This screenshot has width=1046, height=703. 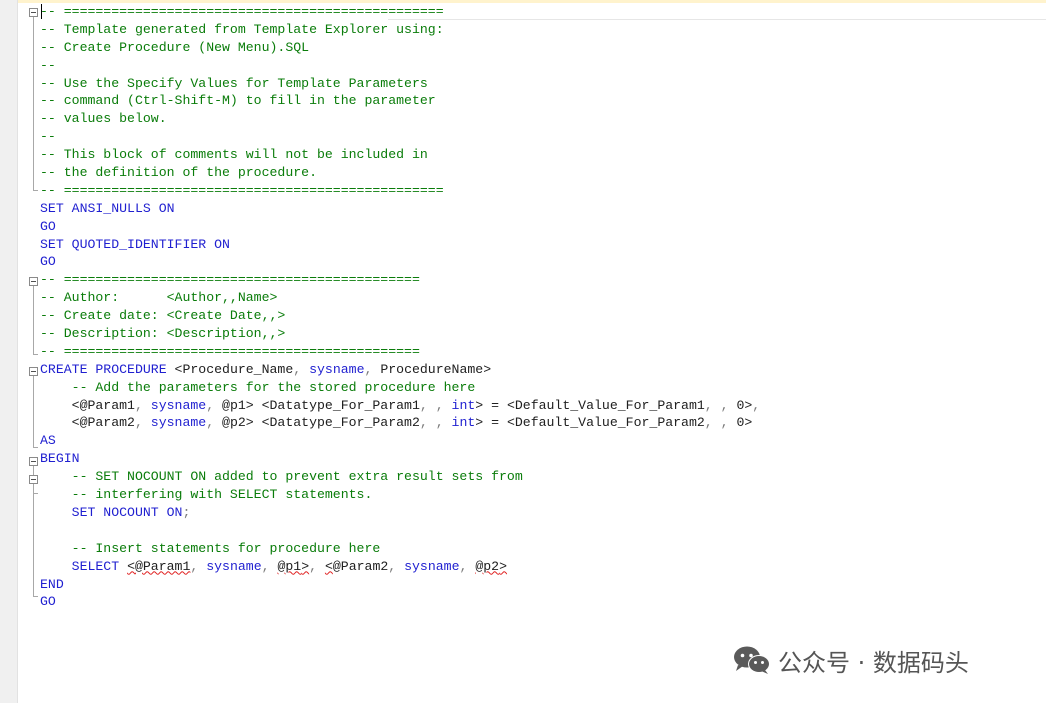 I want to click on text-token: @Param1, so click(x=162, y=566).